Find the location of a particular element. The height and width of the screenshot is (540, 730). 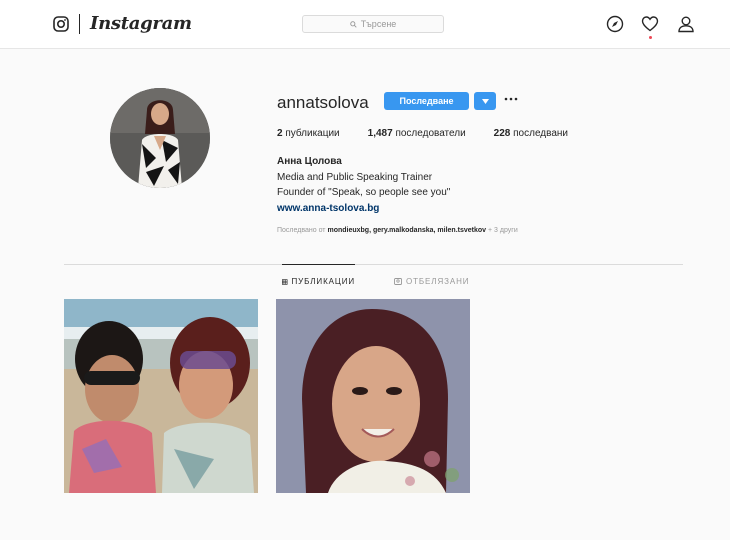

profile-bio-line: Founder of "Speak, so people see you" is located at coordinates (364, 192).